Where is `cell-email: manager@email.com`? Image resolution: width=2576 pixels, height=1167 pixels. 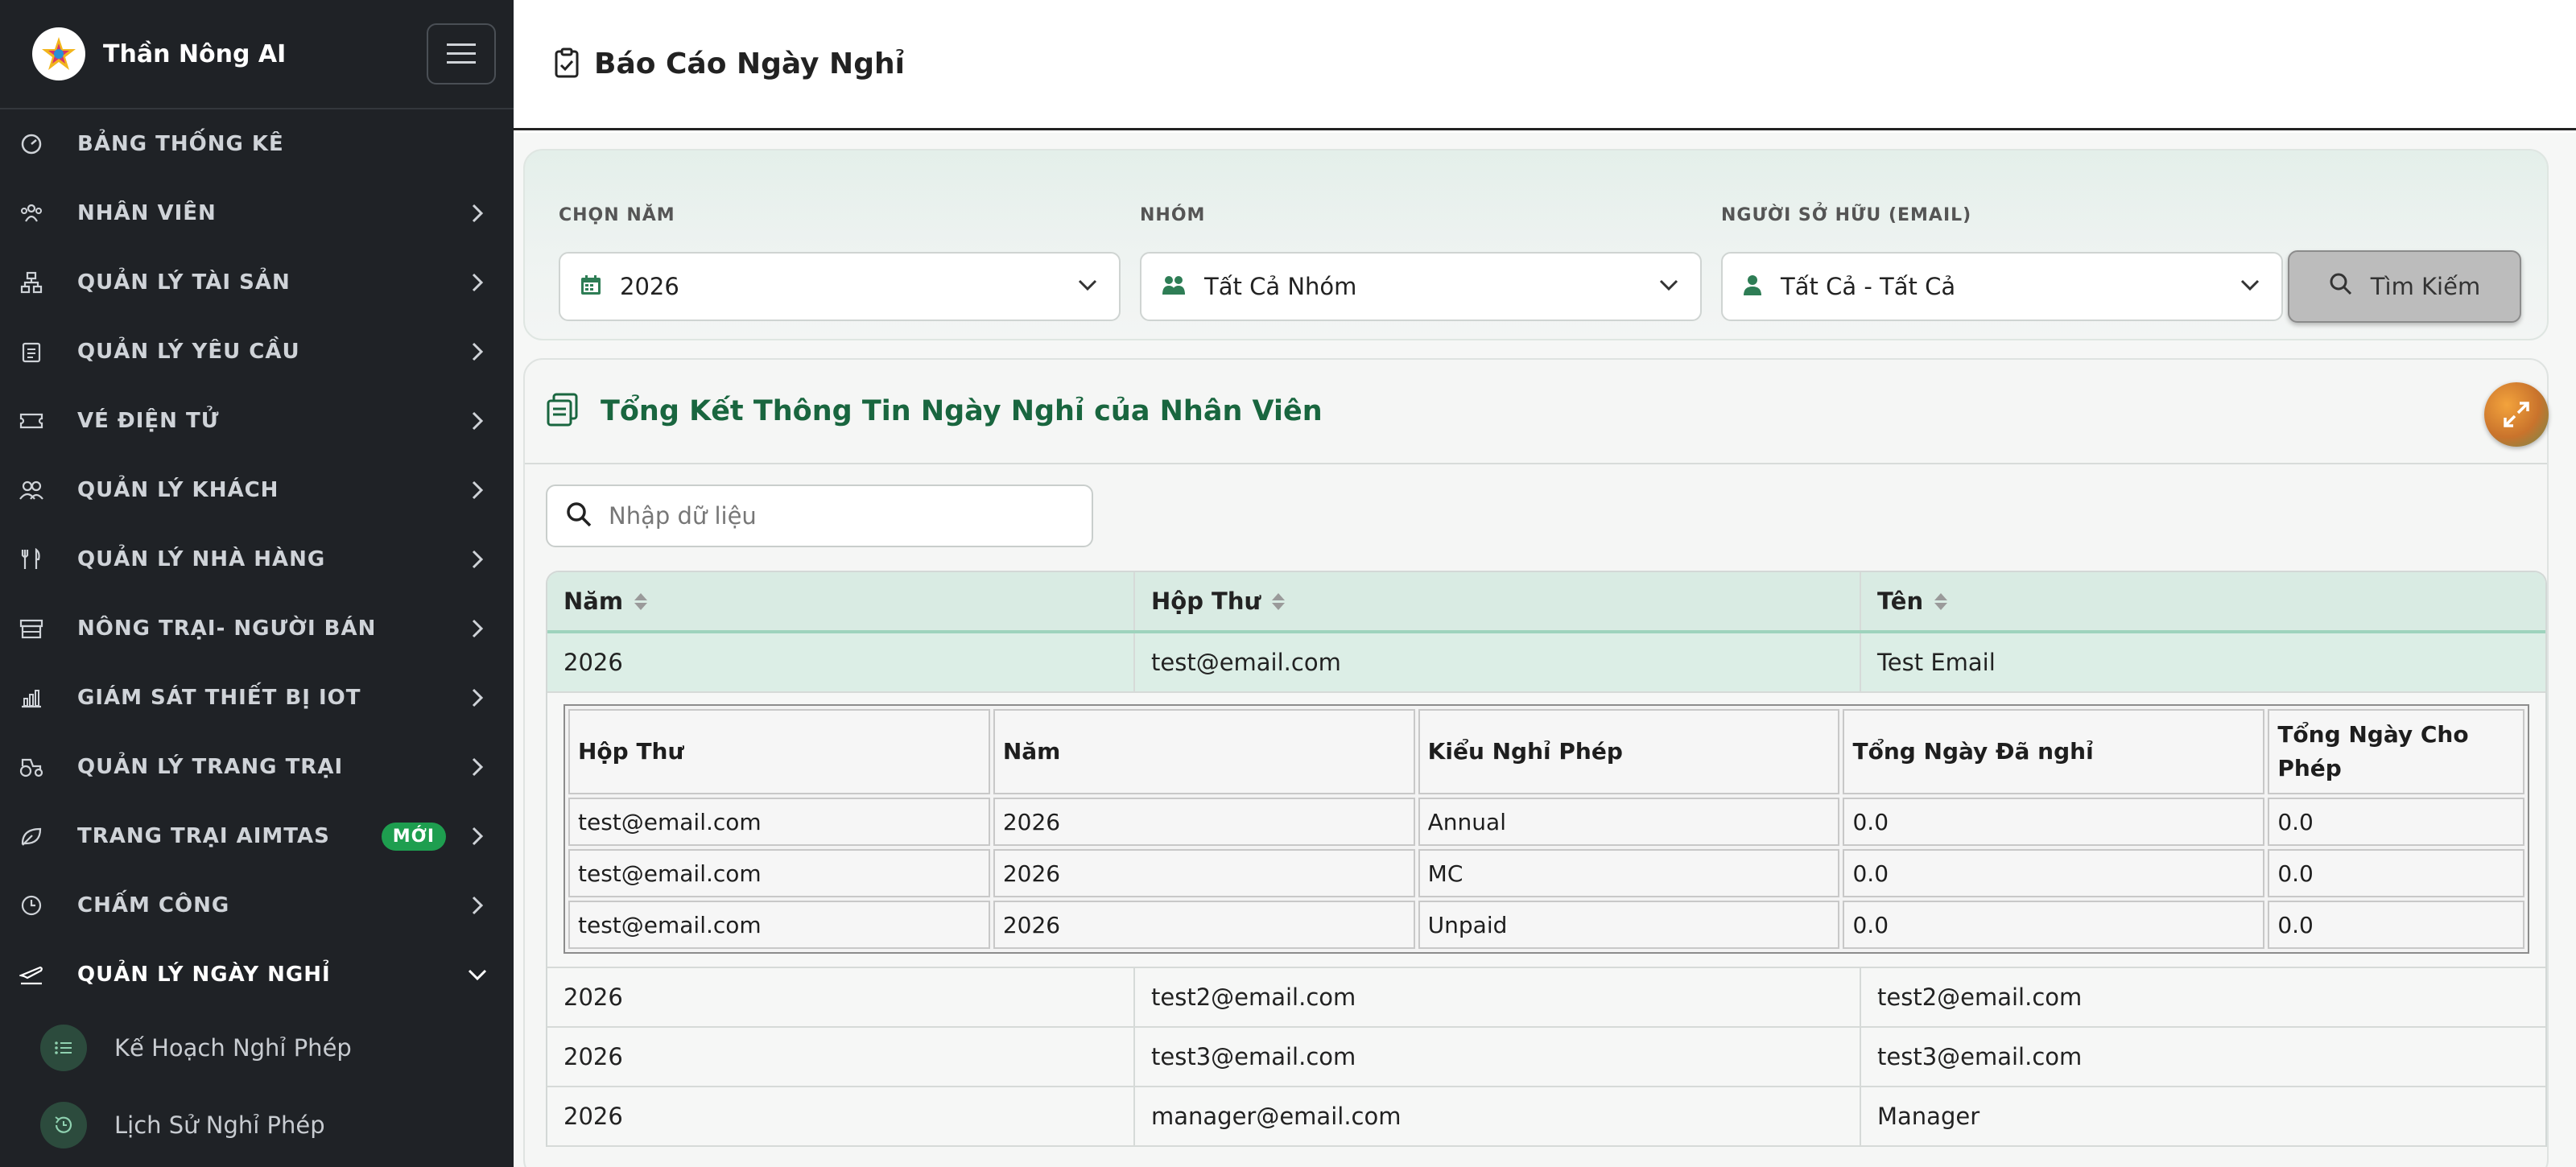 cell-email: manager@email.com is located at coordinates (1498, 1116).